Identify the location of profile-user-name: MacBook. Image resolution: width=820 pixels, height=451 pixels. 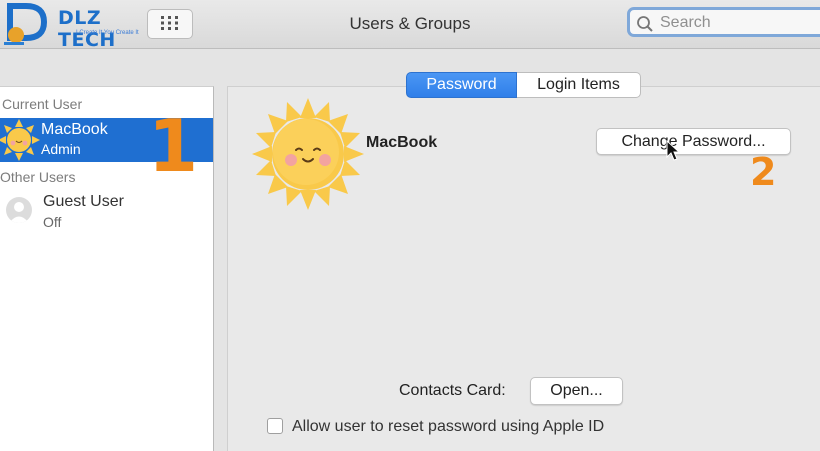
(402, 142).